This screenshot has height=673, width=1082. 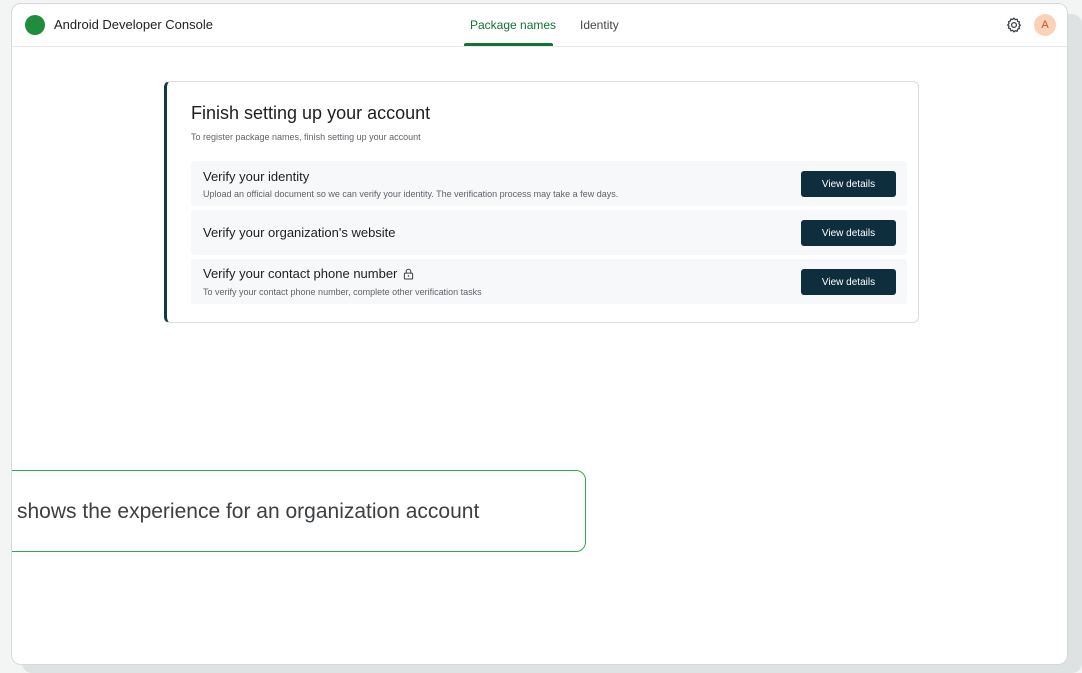 I want to click on app-logo-icon, so click(x=35, y=25).